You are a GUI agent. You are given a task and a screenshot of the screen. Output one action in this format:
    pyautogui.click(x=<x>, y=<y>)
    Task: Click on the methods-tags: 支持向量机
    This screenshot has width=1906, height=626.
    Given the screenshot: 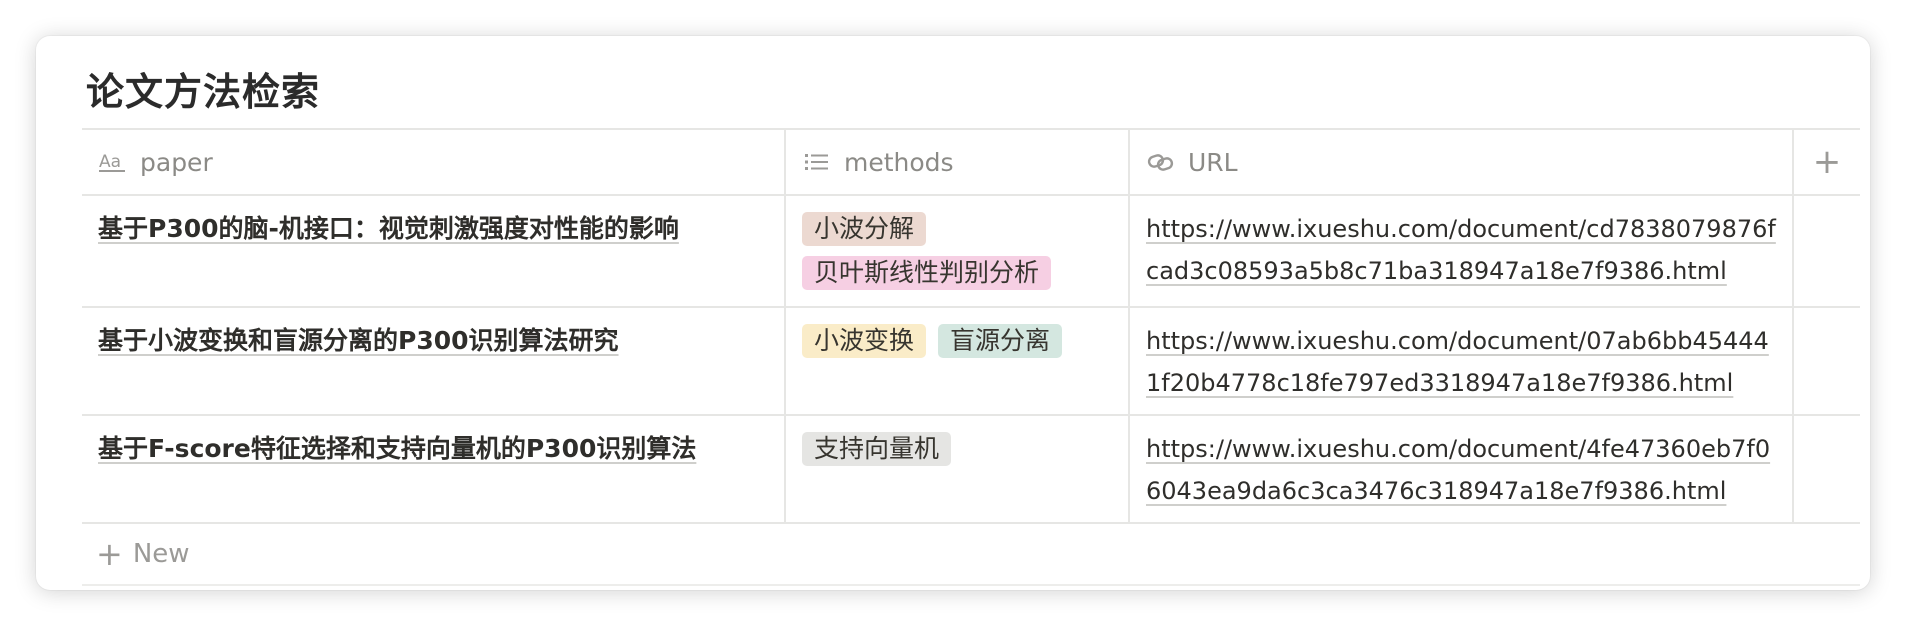 What is the action you would take?
    pyautogui.click(x=957, y=449)
    